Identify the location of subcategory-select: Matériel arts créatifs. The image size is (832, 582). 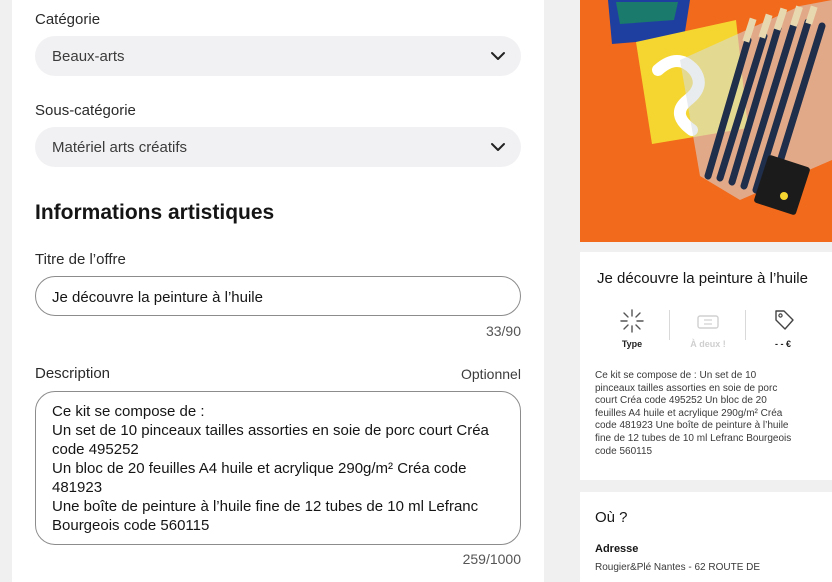
(278, 147).